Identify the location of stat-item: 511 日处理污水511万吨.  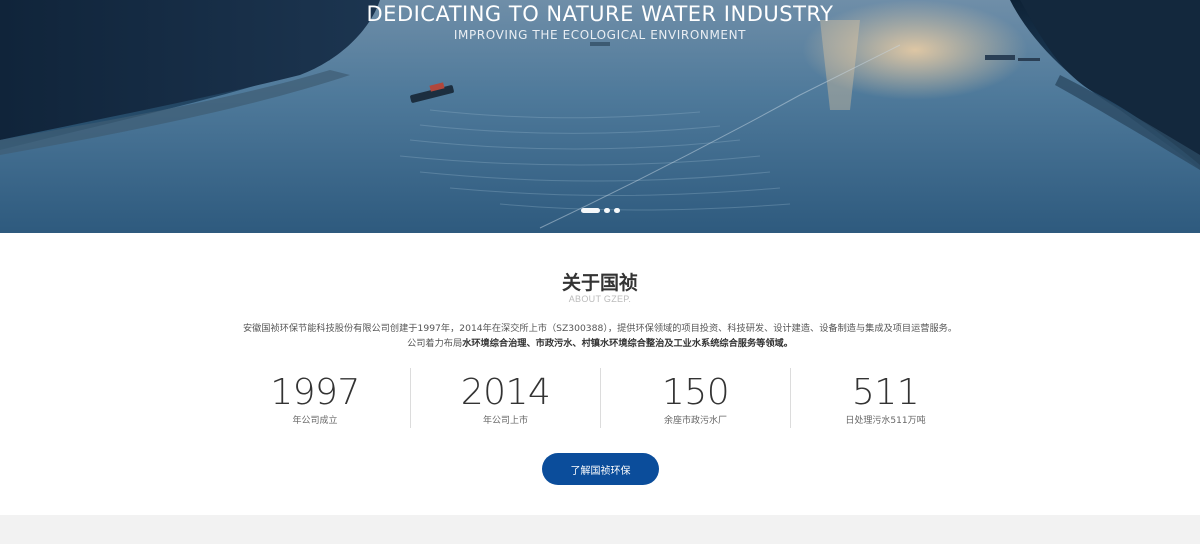
(885, 398).